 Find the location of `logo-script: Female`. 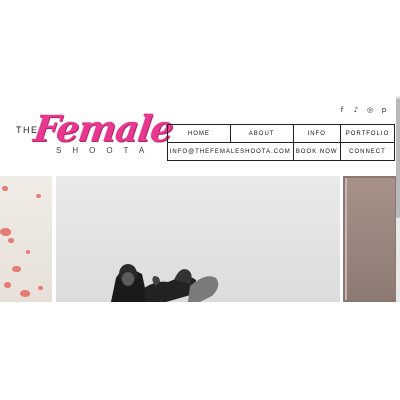

logo-script: Female is located at coordinates (103, 129).